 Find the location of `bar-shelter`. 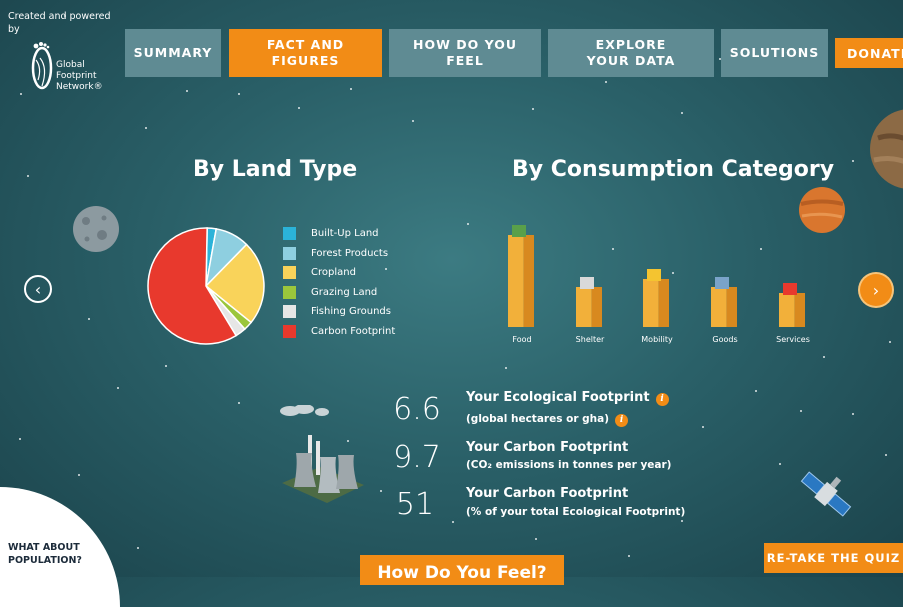

bar-shelter is located at coordinates (589, 302).